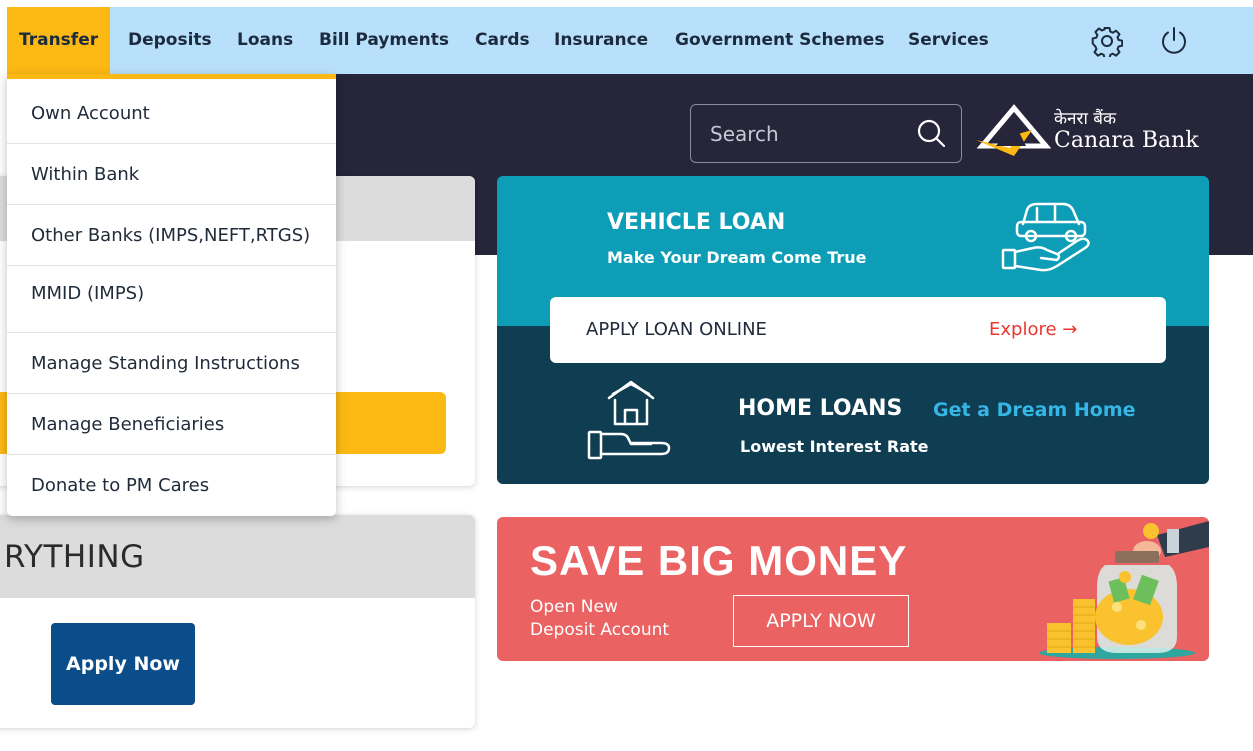 This screenshot has height=751, width=1253. I want to click on menu-item-manage-beneficiaries: Manage Beneficiaries, so click(171, 424).